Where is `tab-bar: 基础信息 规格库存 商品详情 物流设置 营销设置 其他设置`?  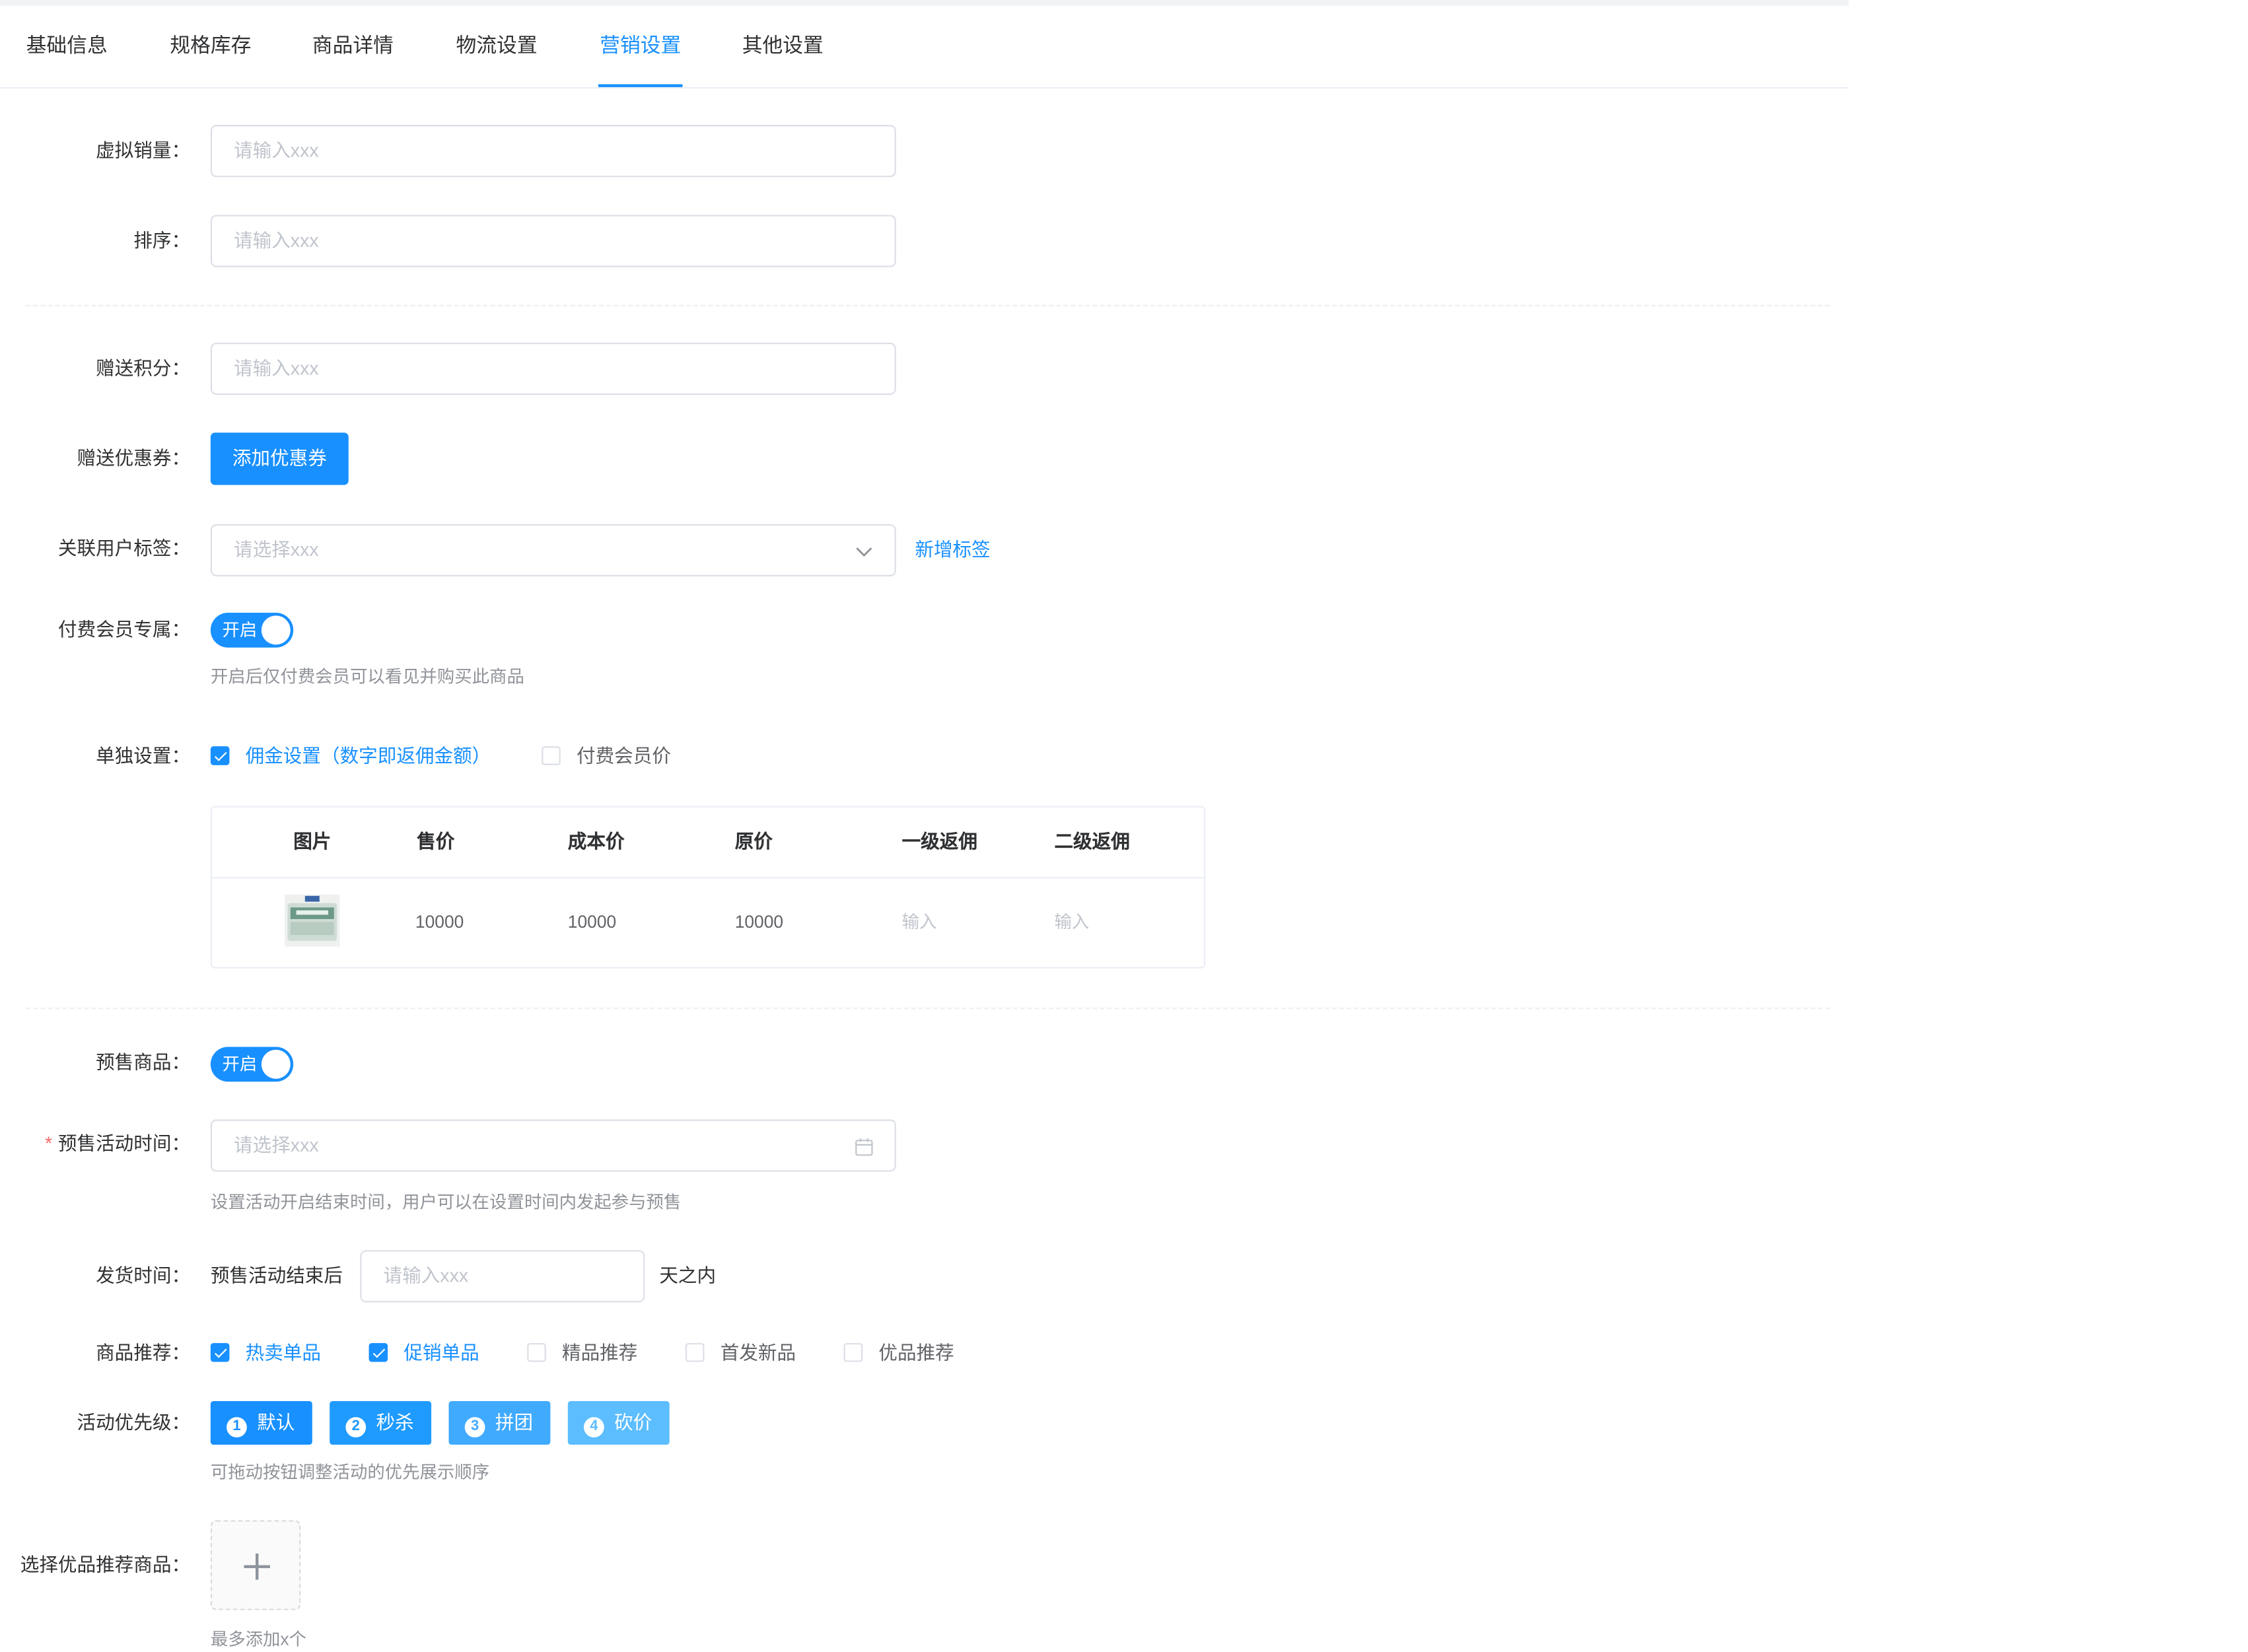 tab-bar: 基础信息 规格库存 商品详情 物流设置 营销设置 其他设置 is located at coordinates (924, 47).